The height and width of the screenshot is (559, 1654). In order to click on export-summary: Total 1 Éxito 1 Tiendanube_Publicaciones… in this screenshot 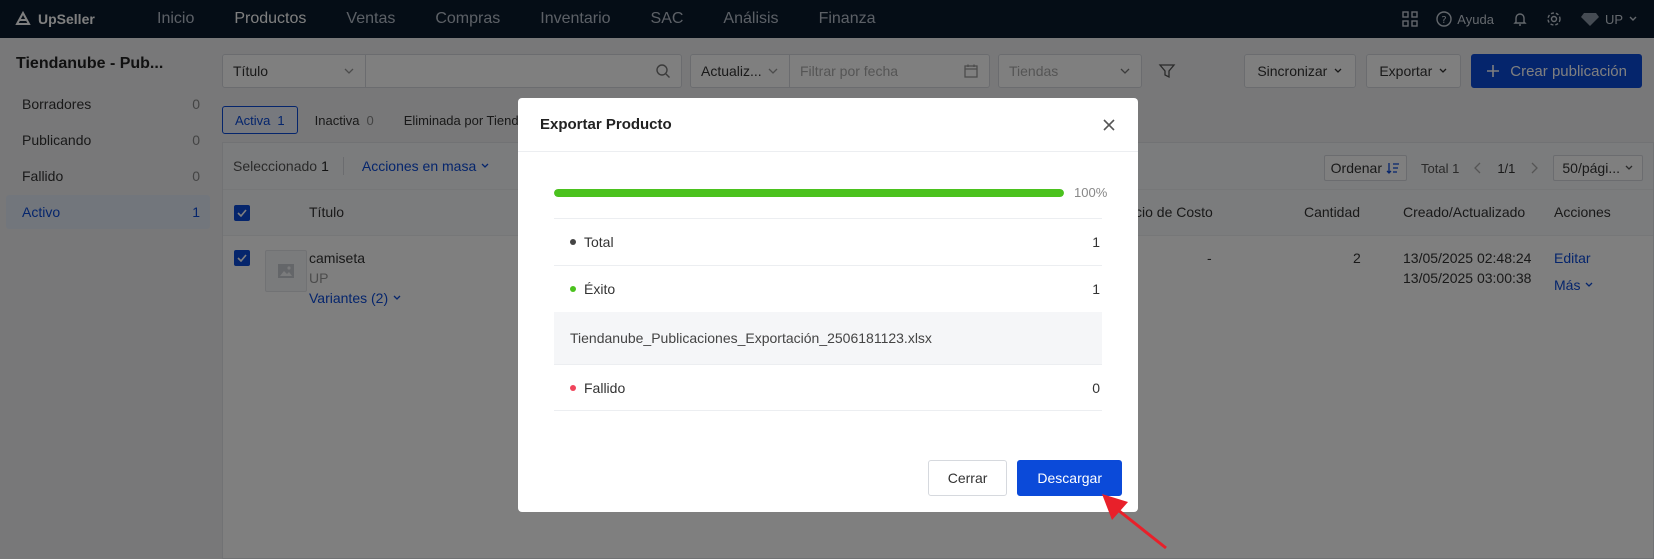, I will do `click(828, 314)`.